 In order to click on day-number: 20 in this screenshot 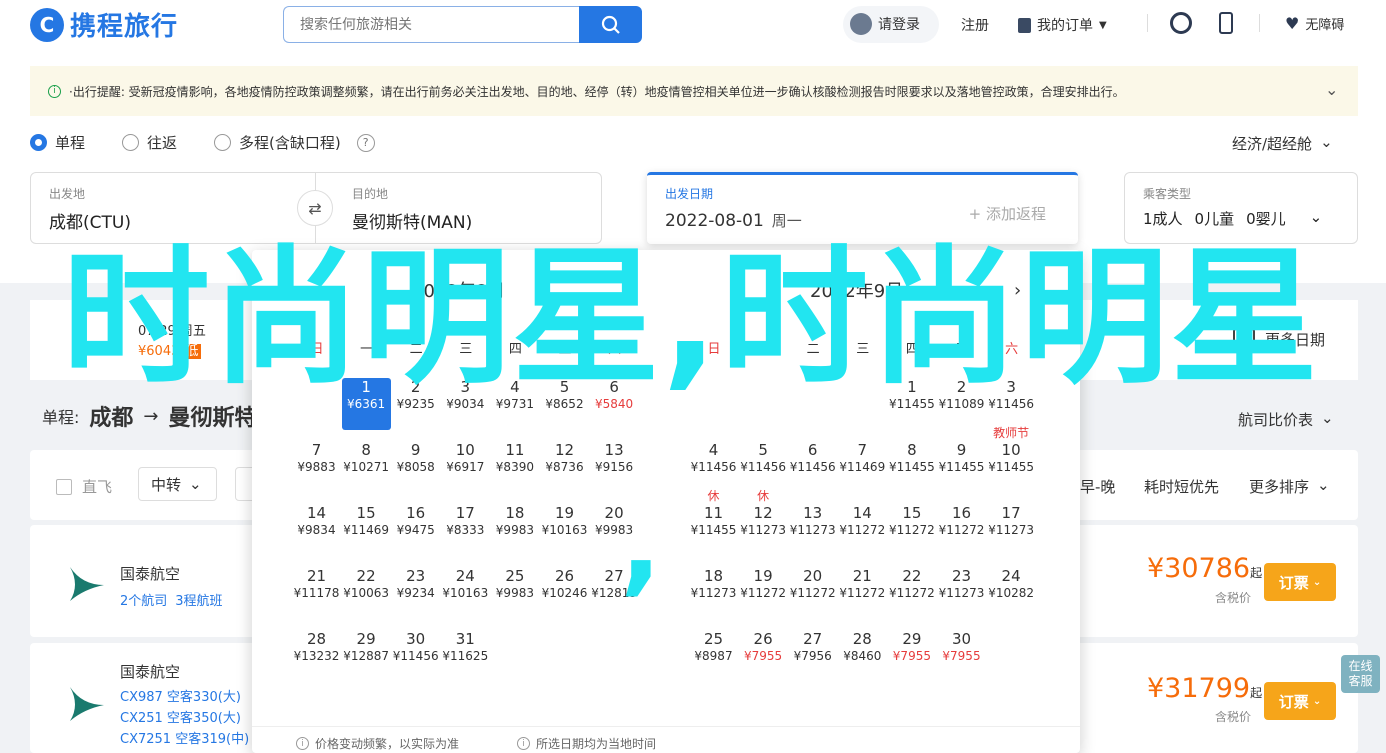, I will do `click(813, 576)`.